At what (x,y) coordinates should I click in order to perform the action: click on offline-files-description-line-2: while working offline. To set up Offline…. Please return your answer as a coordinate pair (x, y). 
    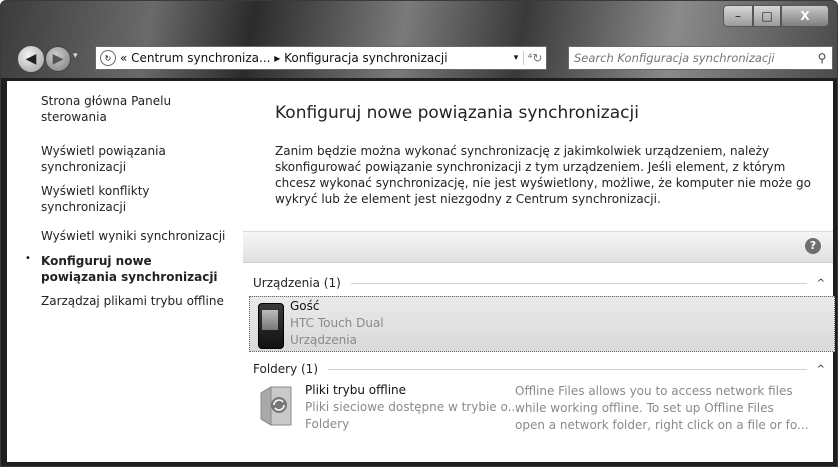
    Looking at the image, I should click on (644, 408).